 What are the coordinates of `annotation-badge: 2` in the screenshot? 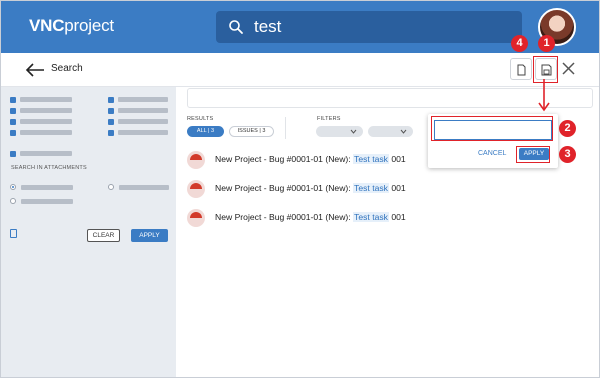 It's located at (567, 128).